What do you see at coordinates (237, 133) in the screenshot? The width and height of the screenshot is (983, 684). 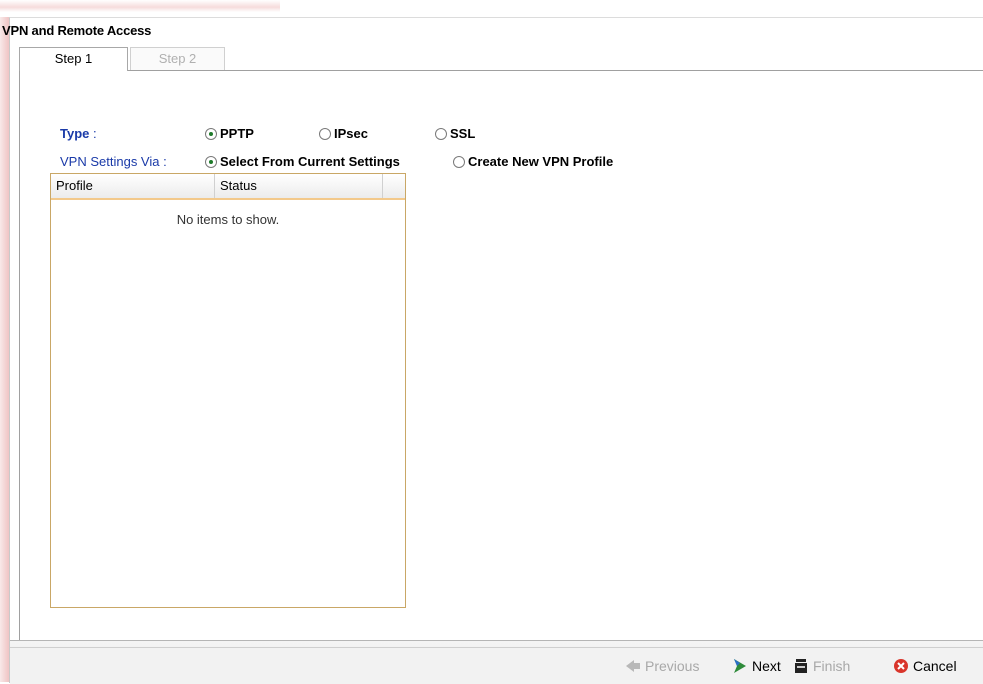 I see `type-option-label: PPTP` at bounding box center [237, 133].